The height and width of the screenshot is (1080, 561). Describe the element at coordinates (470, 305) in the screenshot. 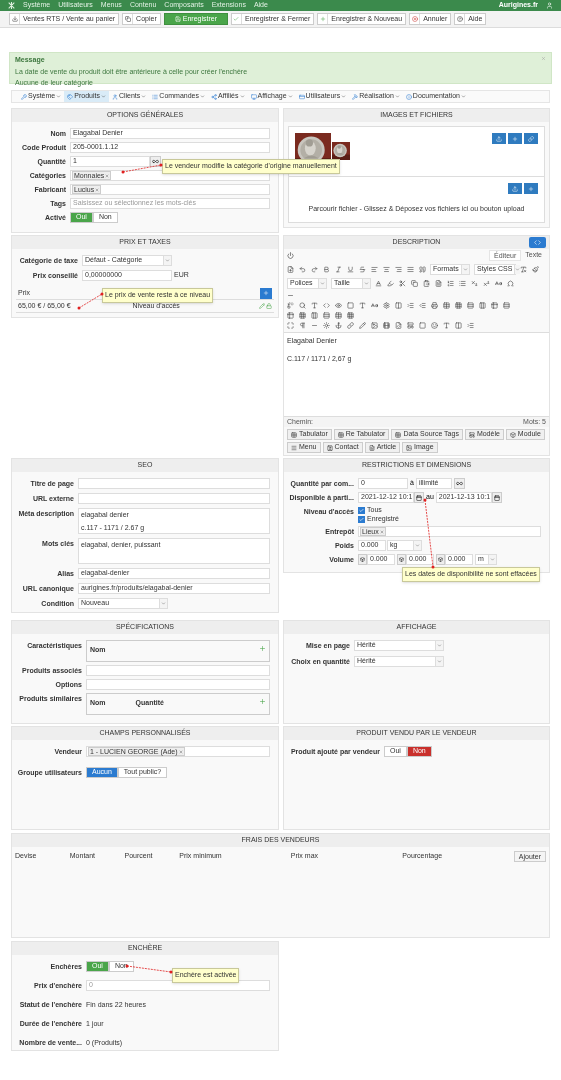

I see `rows-icon` at that location.